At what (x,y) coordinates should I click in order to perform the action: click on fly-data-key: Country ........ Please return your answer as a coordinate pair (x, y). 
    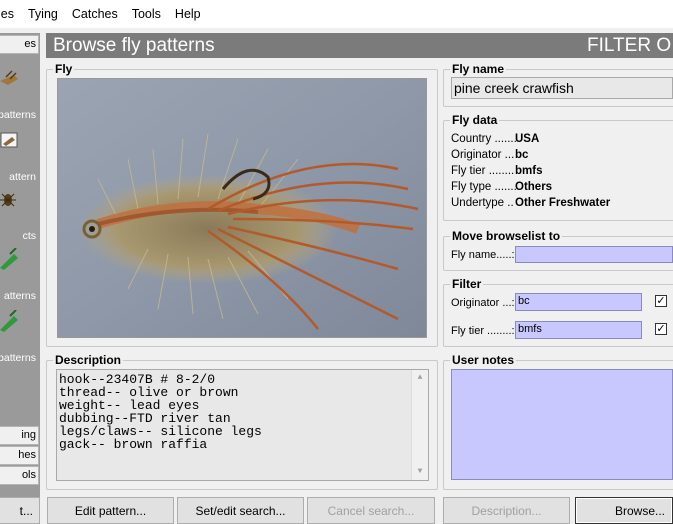
    Looking at the image, I should click on (484, 139).